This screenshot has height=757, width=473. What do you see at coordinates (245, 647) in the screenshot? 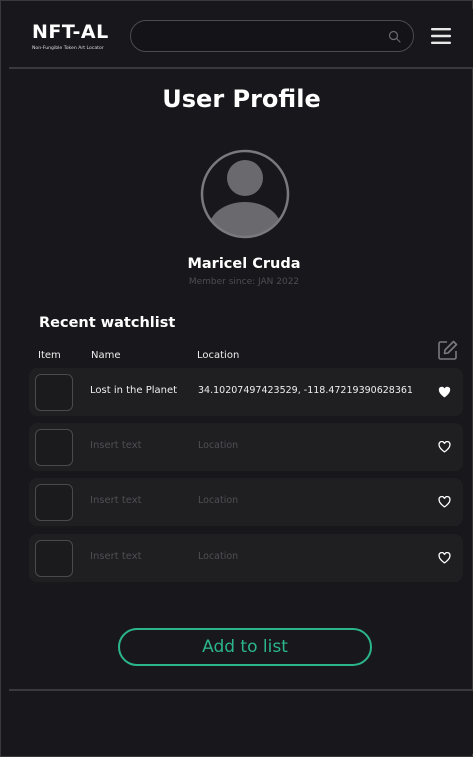
I see `add-to-list-button: Add to list` at bounding box center [245, 647].